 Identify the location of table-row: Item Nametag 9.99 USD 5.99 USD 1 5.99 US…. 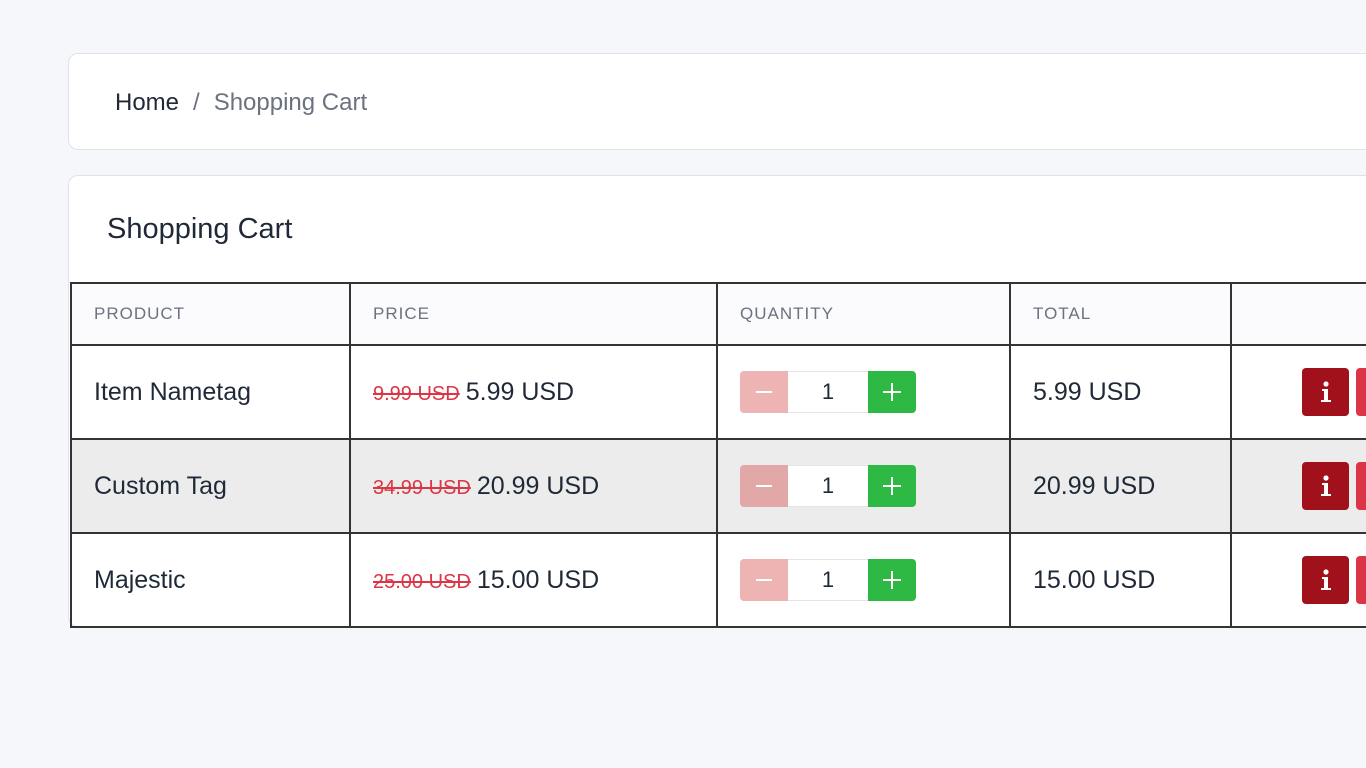
(718, 392).